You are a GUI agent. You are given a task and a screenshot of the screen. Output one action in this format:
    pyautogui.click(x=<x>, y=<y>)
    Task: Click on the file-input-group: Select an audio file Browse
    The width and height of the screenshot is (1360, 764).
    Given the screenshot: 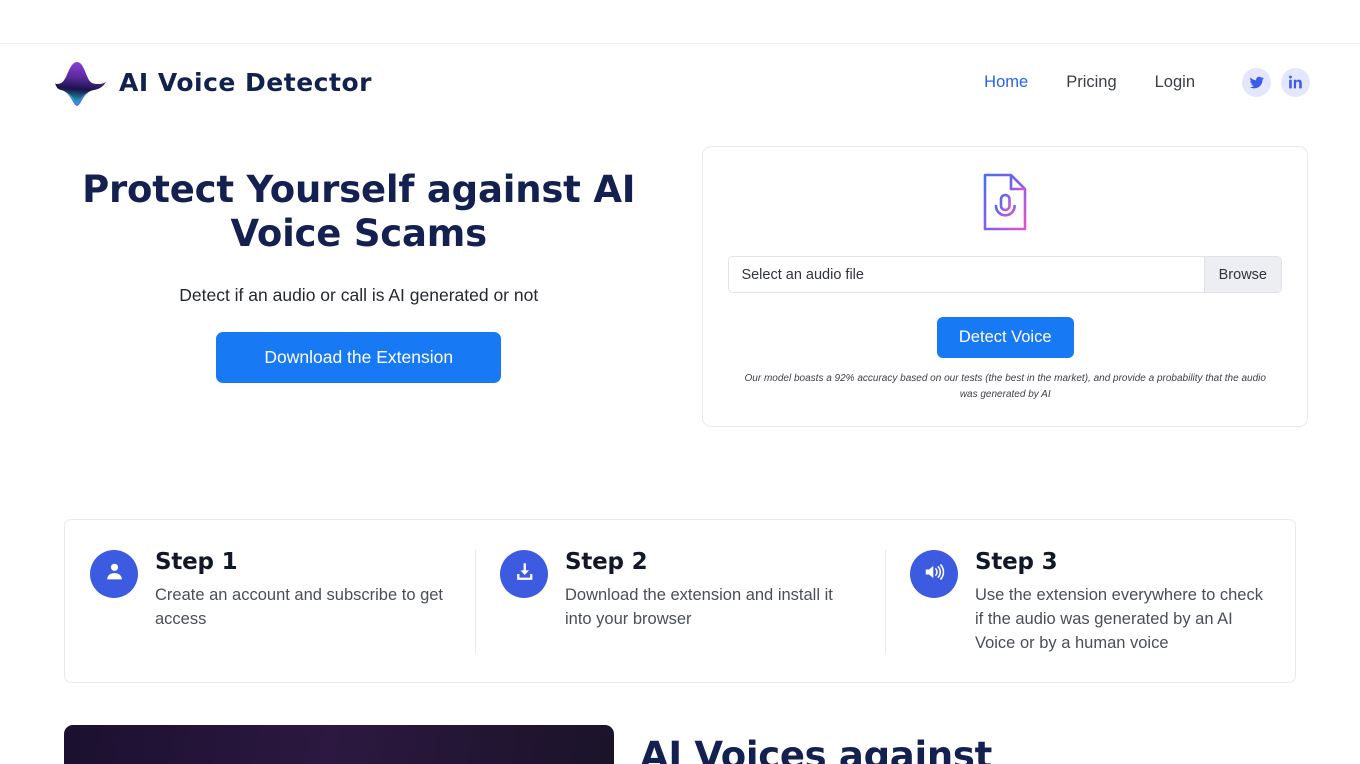 What is the action you would take?
    pyautogui.click(x=1005, y=274)
    